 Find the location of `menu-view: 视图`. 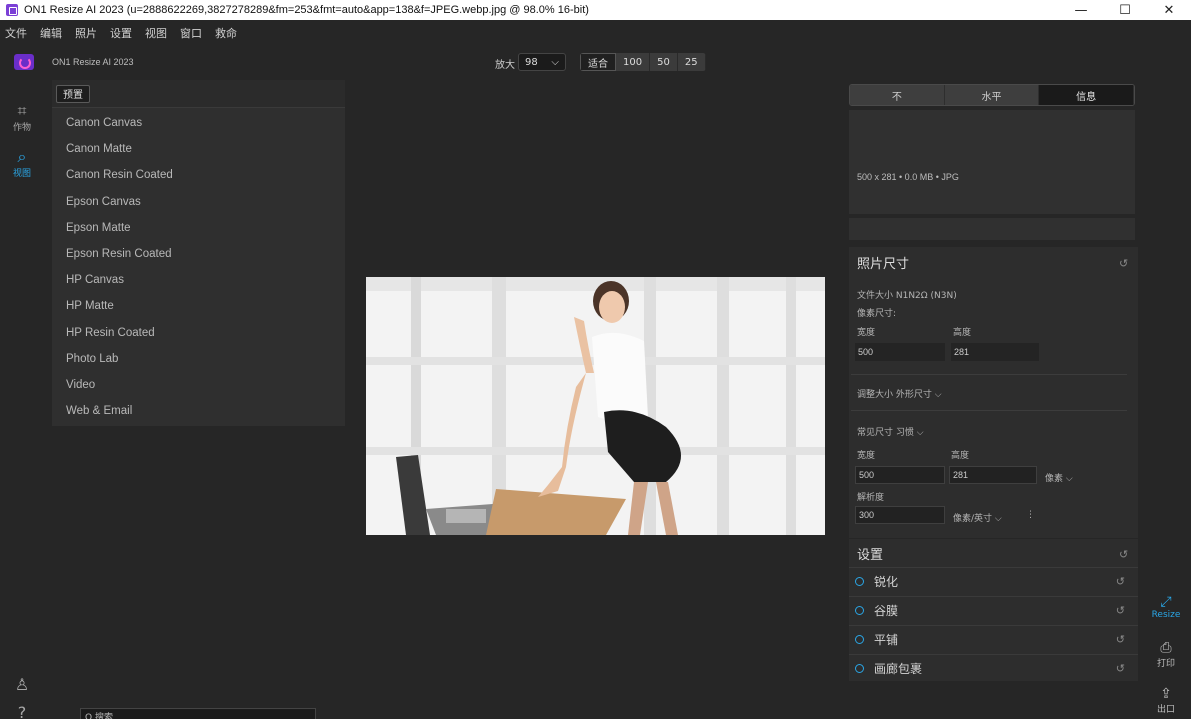

menu-view: 视图 is located at coordinates (156, 33).